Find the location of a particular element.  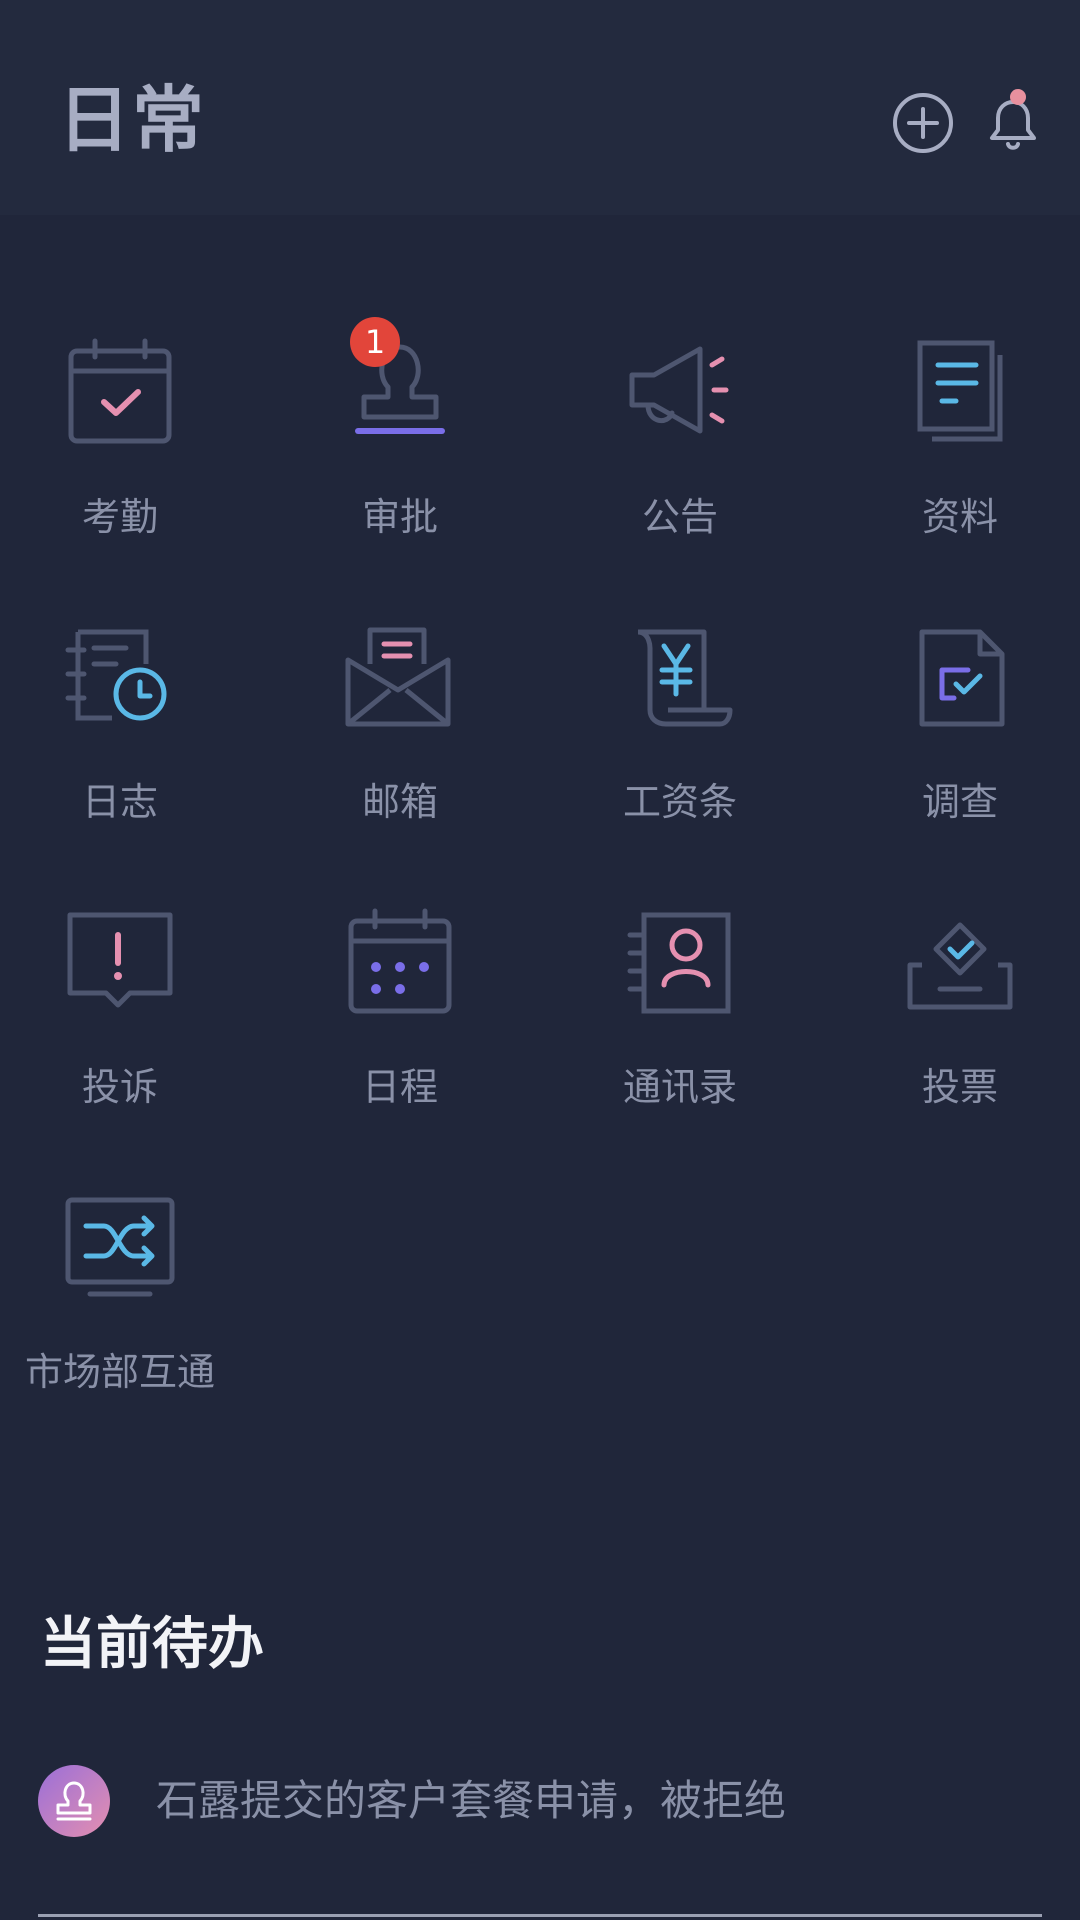

plus-circle-icon is located at coordinates (923, 123).